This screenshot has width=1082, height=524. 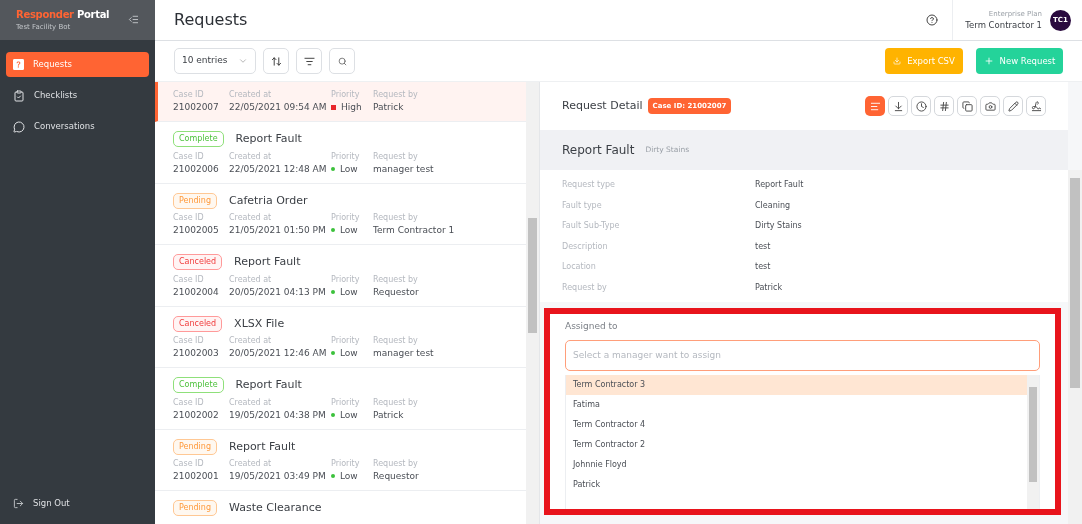 I want to click on field-value: Dirty Stains, so click(x=779, y=226).